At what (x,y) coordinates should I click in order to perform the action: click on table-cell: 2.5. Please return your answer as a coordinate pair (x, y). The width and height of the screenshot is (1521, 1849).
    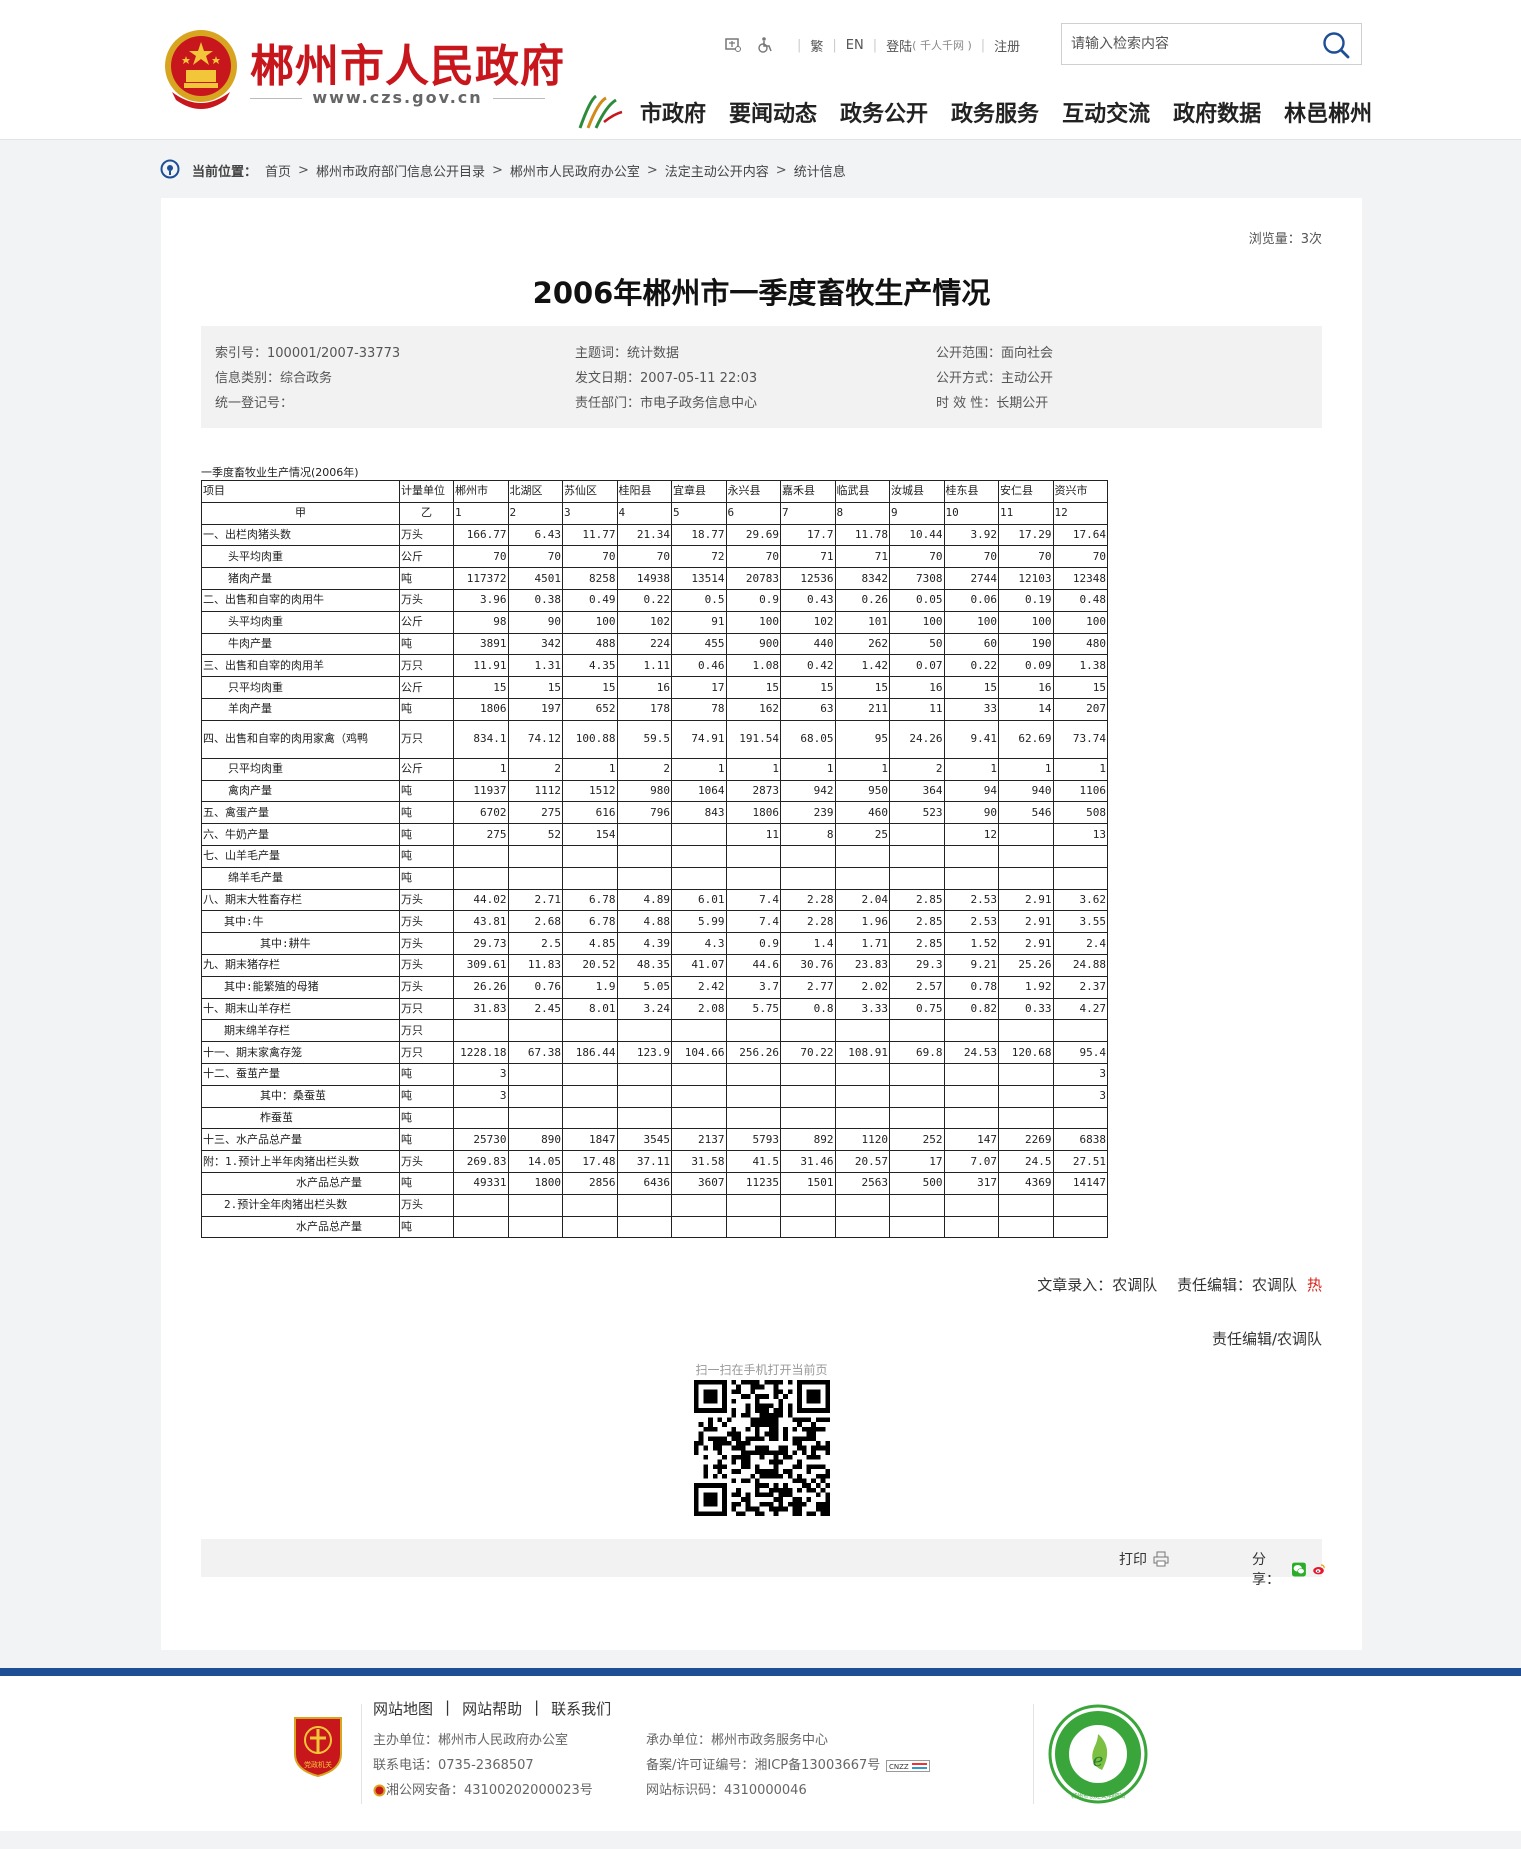
    Looking at the image, I should click on (535, 943).